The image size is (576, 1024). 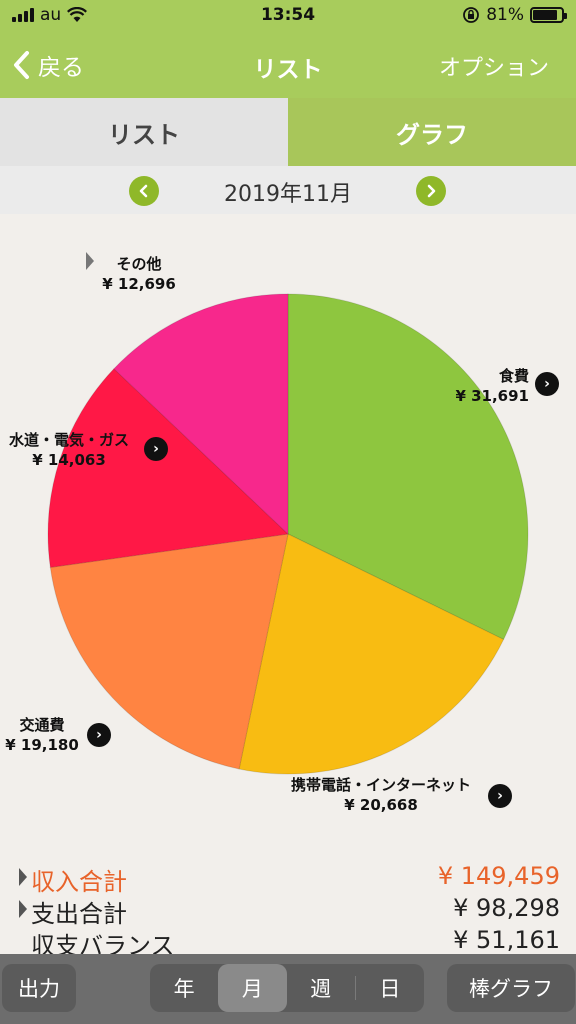 I want to click on slice-label-phone-internet: 携帯電話・インターネット ¥ 20,668, so click(x=381, y=795).